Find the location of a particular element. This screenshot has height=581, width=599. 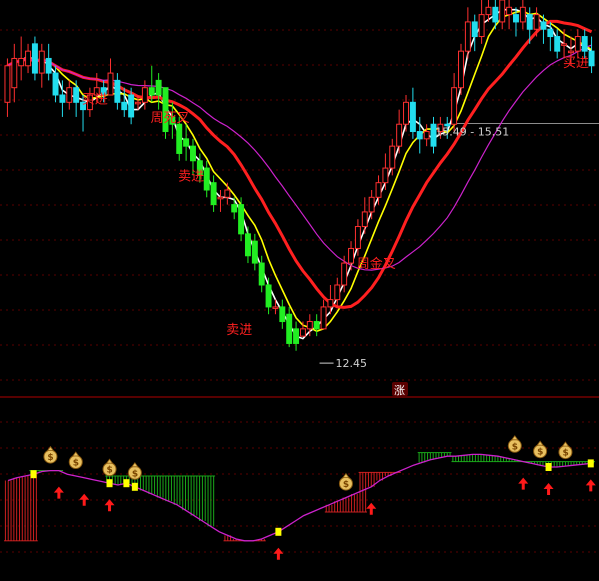

signal-label: 卖进 is located at coordinates (191, 176).